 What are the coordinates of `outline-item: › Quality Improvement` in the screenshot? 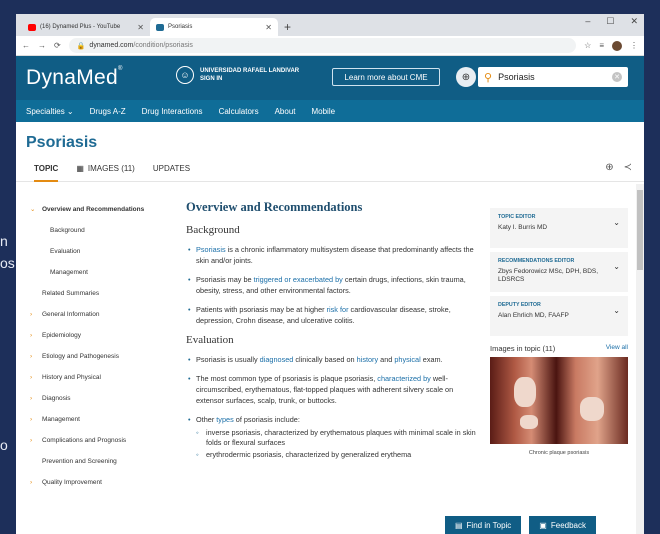 It's located at (102, 483).